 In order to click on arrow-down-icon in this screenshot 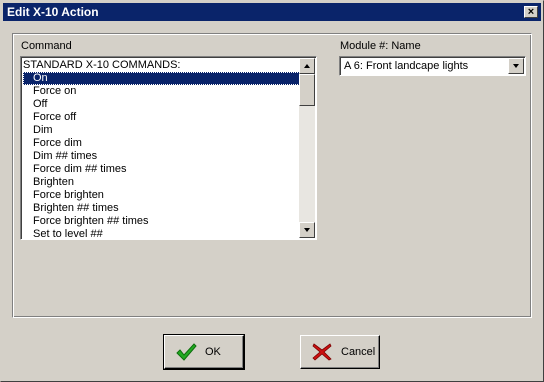, I will do `click(307, 230)`.